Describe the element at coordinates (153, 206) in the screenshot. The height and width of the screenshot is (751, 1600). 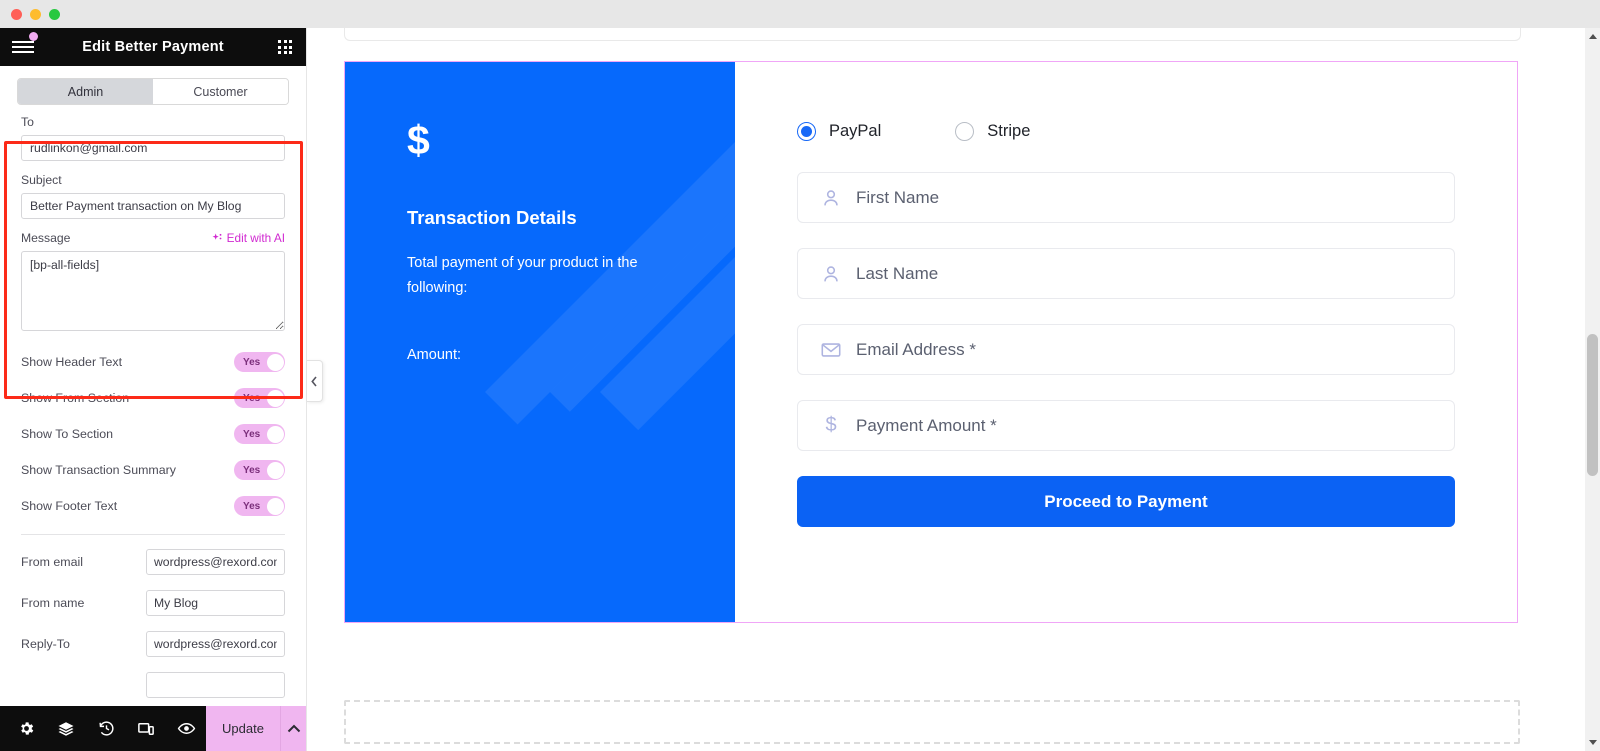
I see `subject-input` at that location.